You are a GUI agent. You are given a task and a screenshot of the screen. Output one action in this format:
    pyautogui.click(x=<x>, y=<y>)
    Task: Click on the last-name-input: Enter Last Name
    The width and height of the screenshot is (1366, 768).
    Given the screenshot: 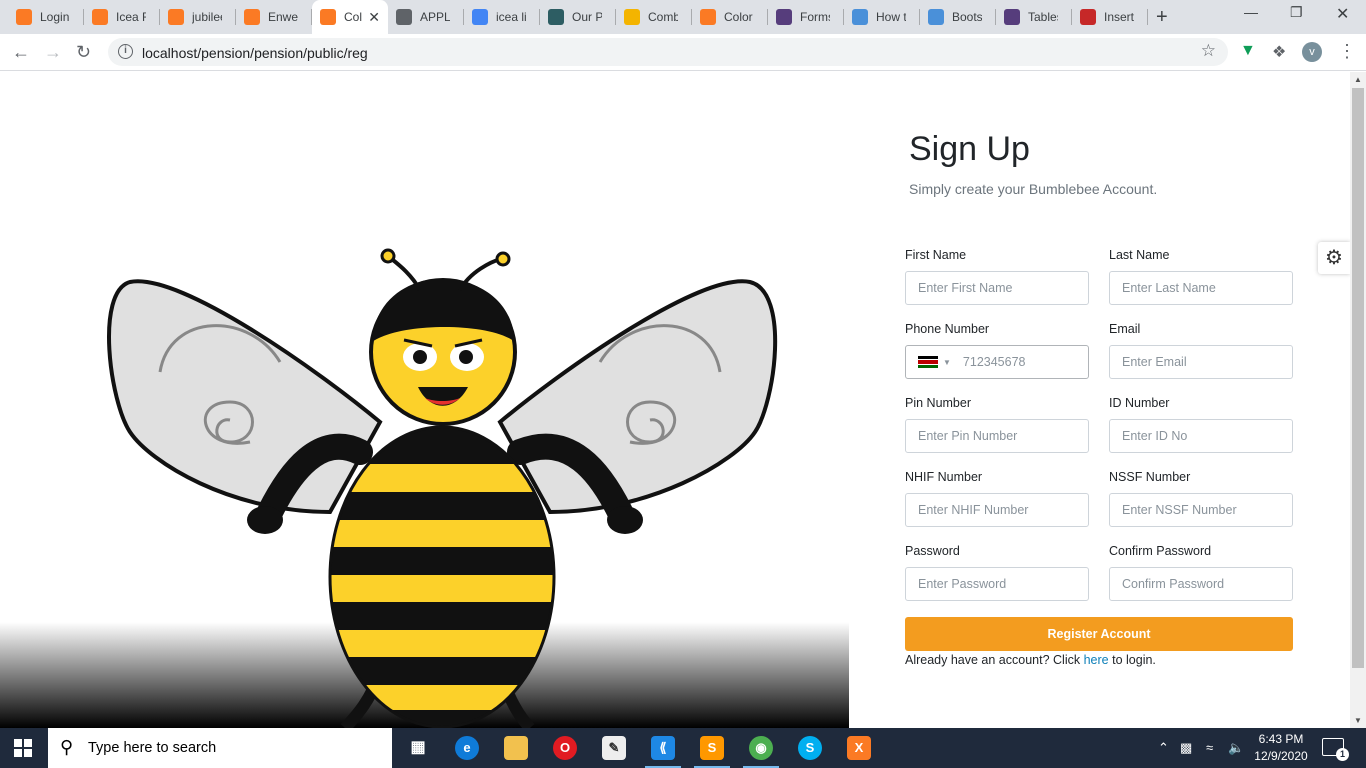 What is the action you would take?
    pyautogui.click(x=1201, y=288)
    